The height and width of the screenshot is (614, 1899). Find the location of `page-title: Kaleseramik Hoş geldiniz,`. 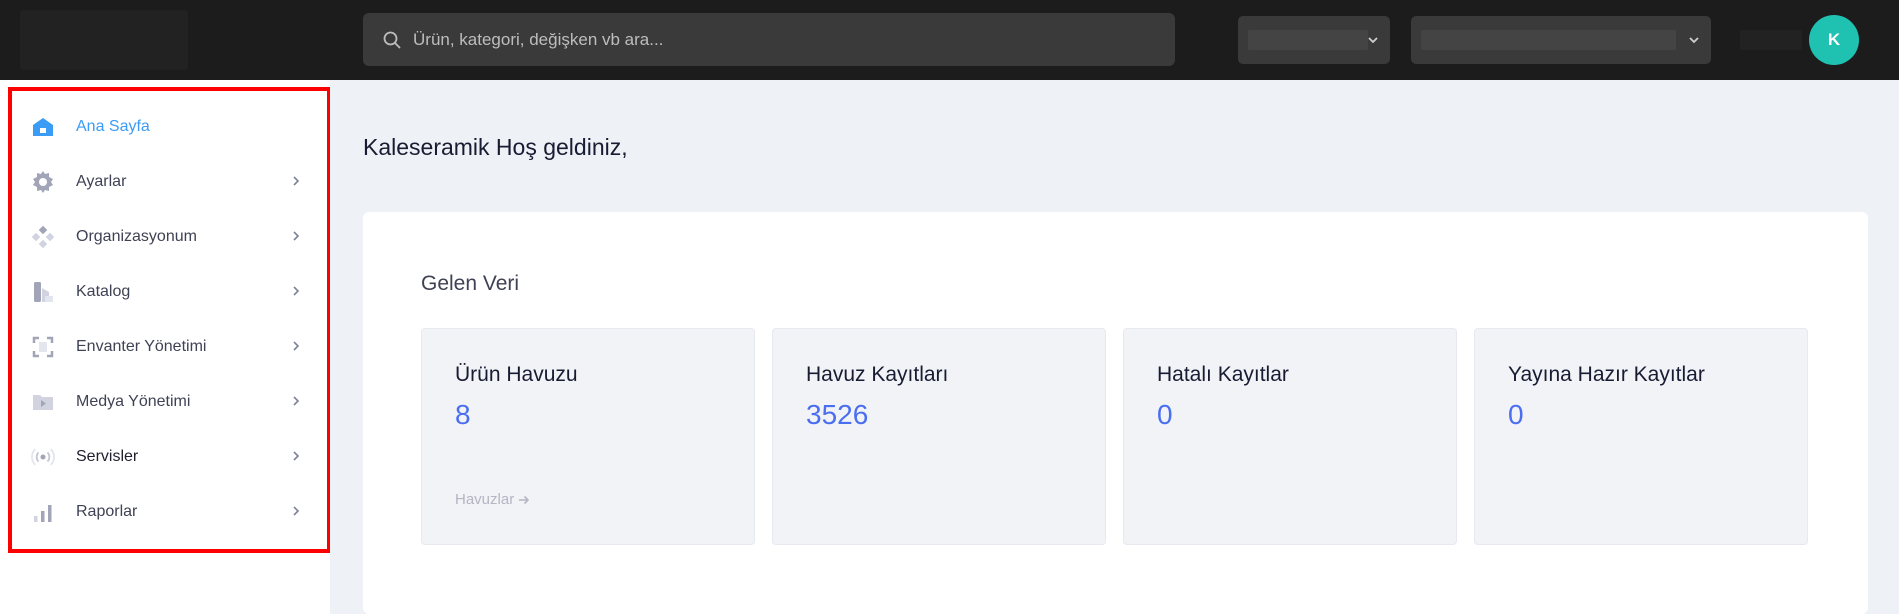

page-title: Kaleseramik Hoş geldiniz, is located at coordinates (495, 147).